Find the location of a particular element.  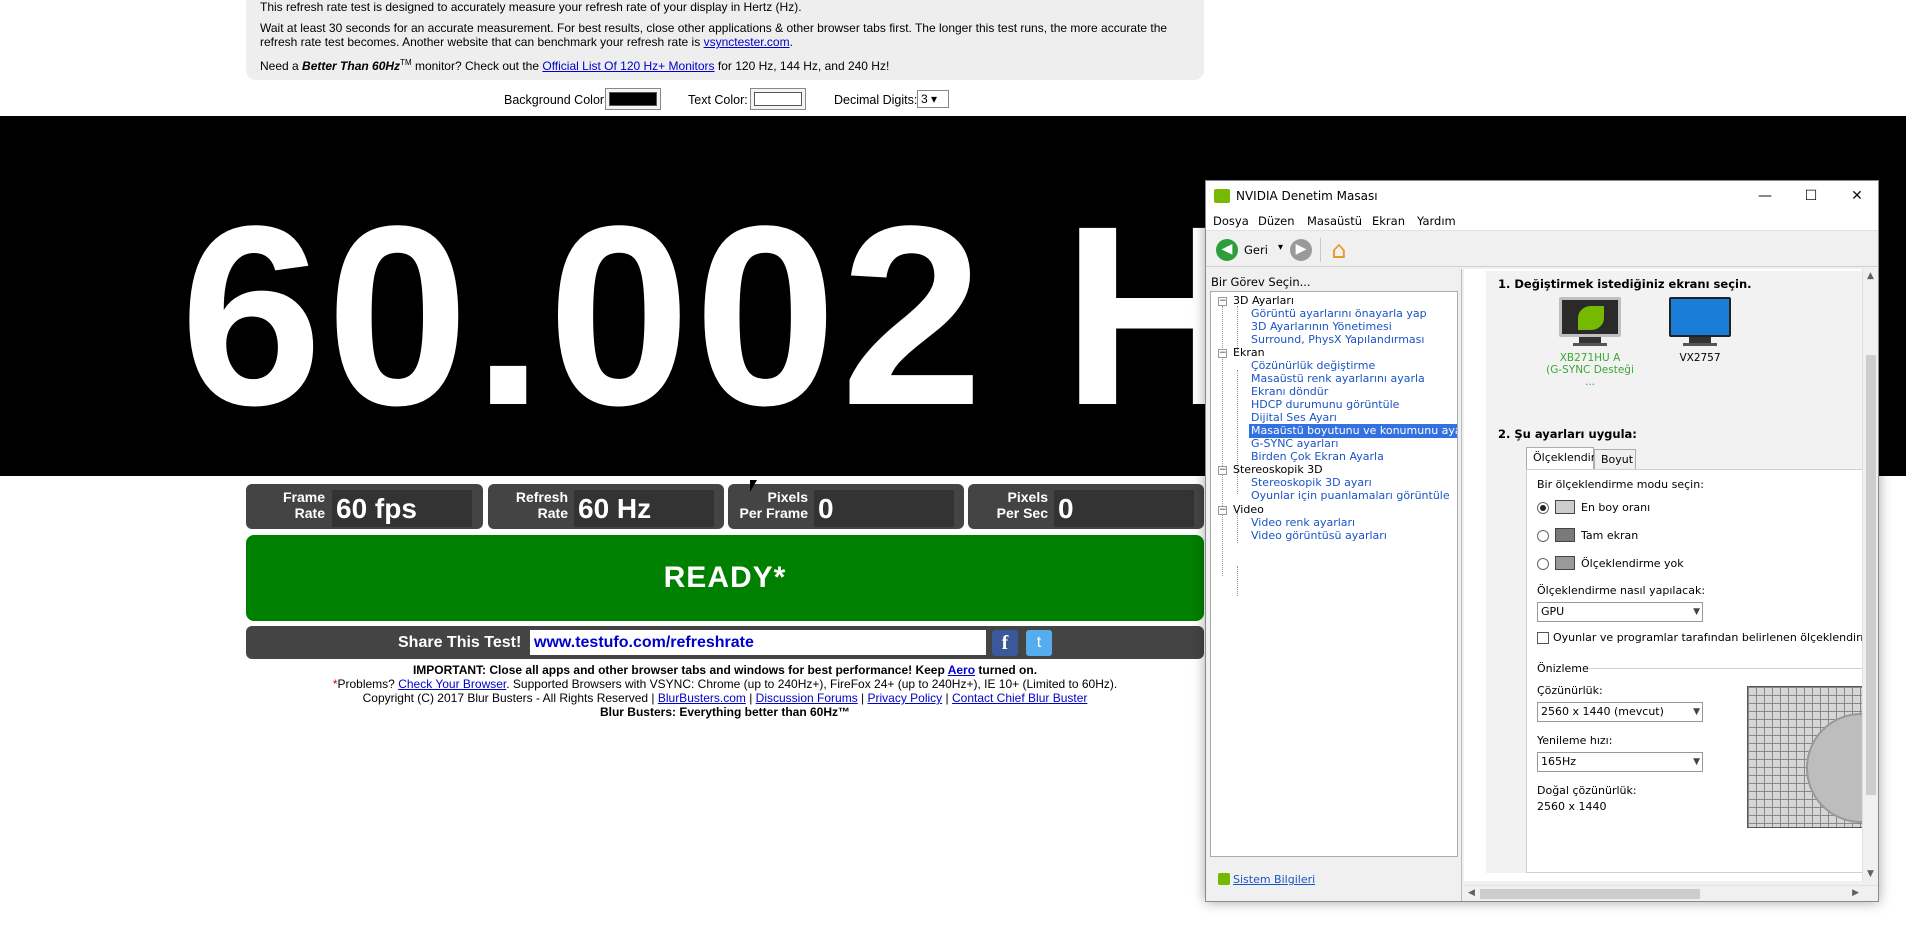

stat-value: 0 is located at coordinates (884, 508).